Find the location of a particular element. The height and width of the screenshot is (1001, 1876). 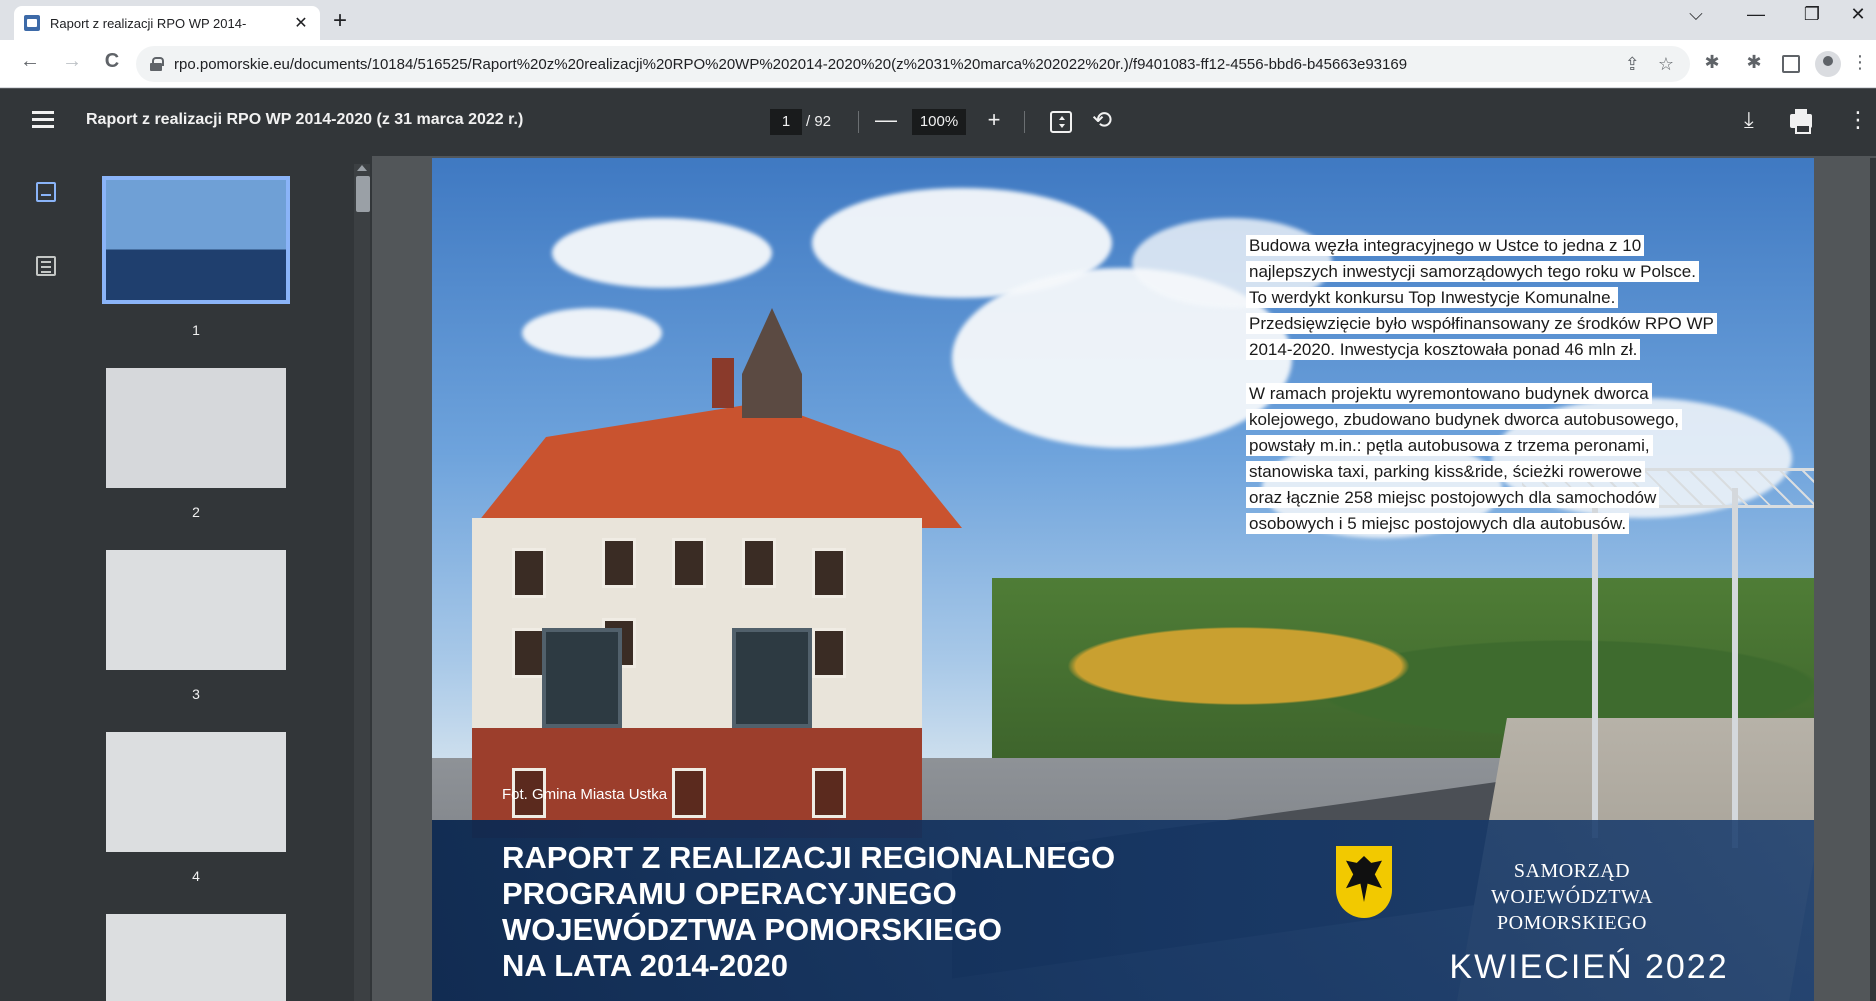

thumbnail-list: 1 2 3 4 is located at coordinates (202, 578).